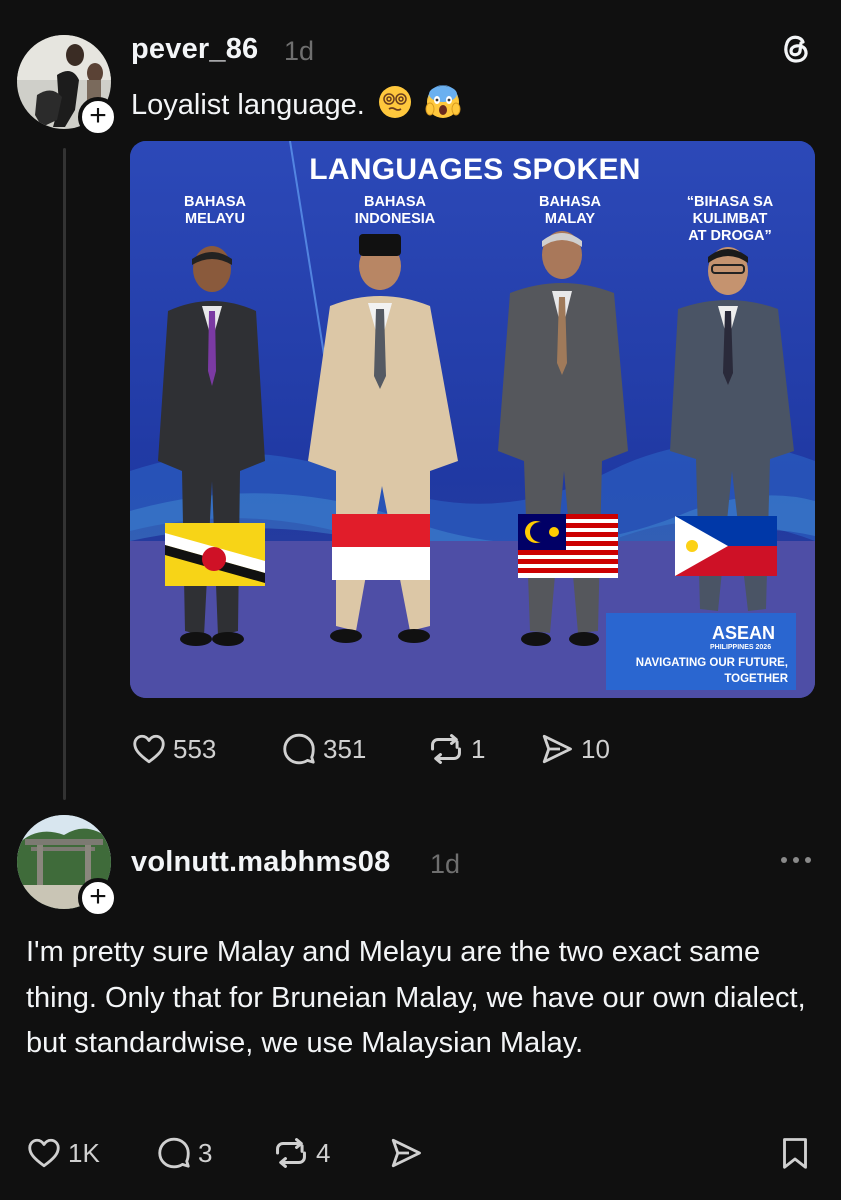 Image resolution: width=841 pixels, height=1200 pixels. I want to click on threads-logo-icon, so click(796, 50).